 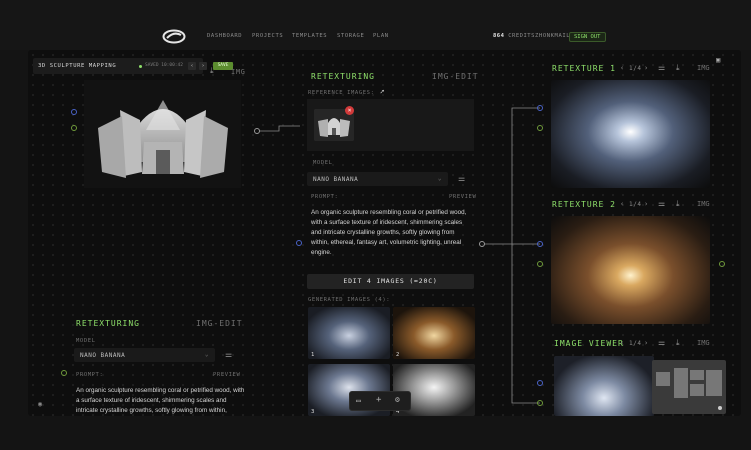 What do you see at coordinates (540, 264) in the screenshot?
I see `retexture-2-green-port` at bounding box center [540, 264].